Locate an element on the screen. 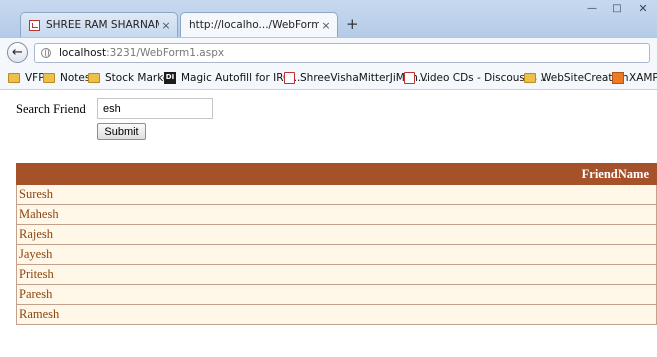  grid-header-row: FriendName is located at coordinates (336, 174).